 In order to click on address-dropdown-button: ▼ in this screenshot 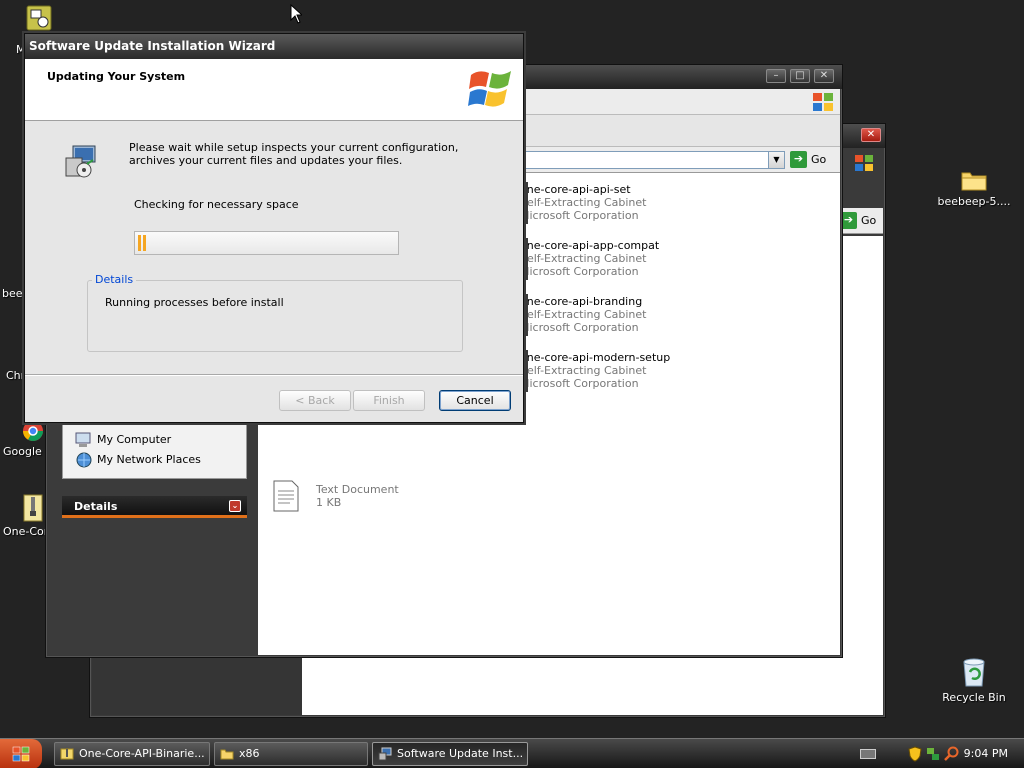, I will do `click(776, 160)`.